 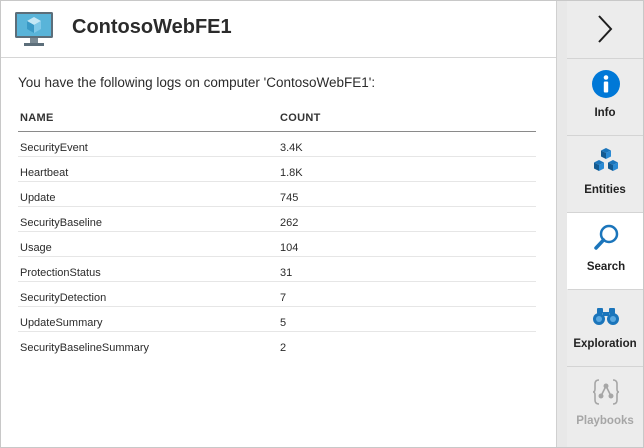 What do you see at coordinates (606, 267) in the screenshot?
I see `sidebar-item-label: Search` at bounding box center [606, 267].